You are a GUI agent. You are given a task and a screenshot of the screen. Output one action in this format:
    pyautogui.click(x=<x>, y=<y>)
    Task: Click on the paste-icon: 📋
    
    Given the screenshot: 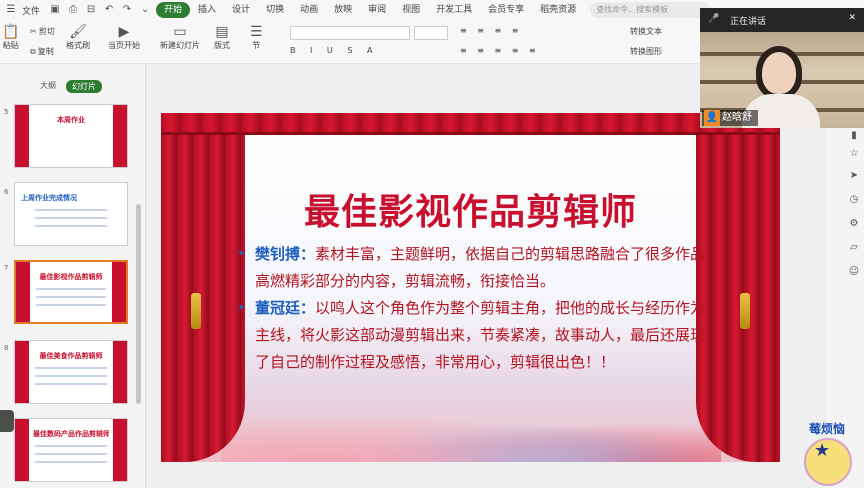 What is the action you would take?
    pyautogui.click(x=11, y=32)
    